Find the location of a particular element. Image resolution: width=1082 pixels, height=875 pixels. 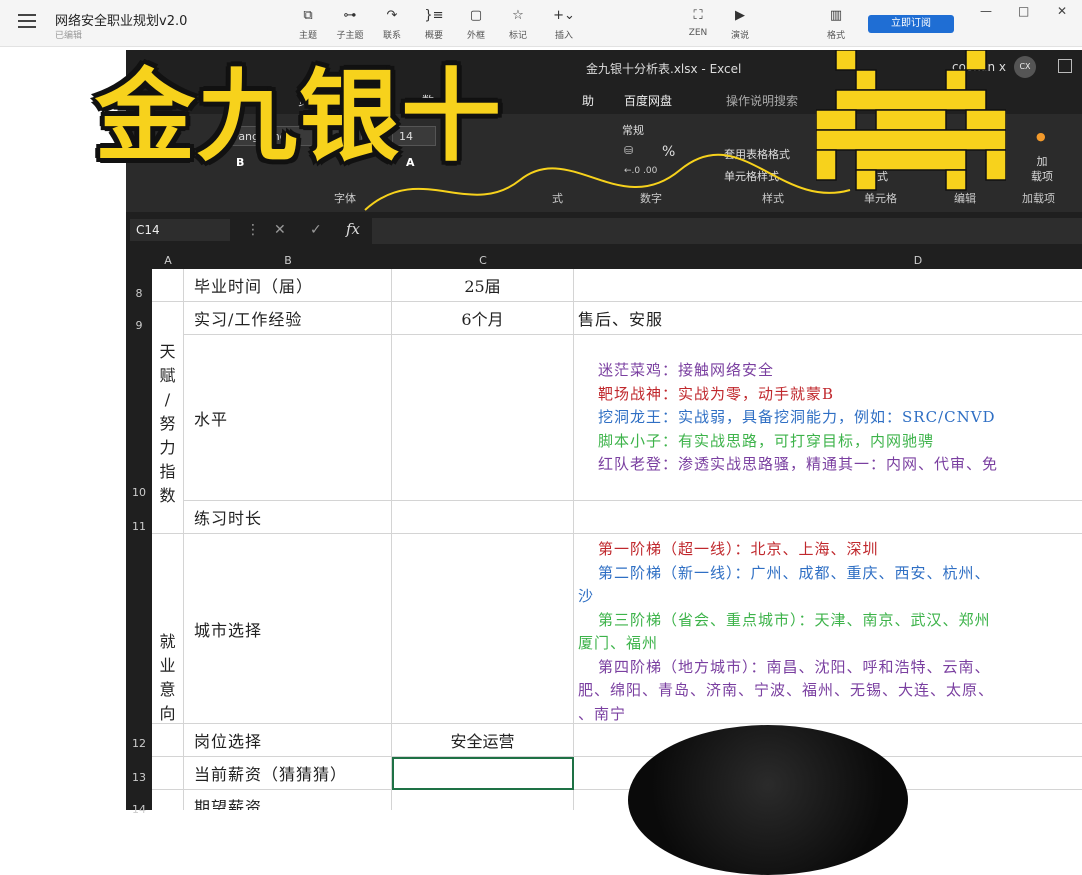

toolbar-format-button: ▥ 格式 is located at coordinates (836, 24).